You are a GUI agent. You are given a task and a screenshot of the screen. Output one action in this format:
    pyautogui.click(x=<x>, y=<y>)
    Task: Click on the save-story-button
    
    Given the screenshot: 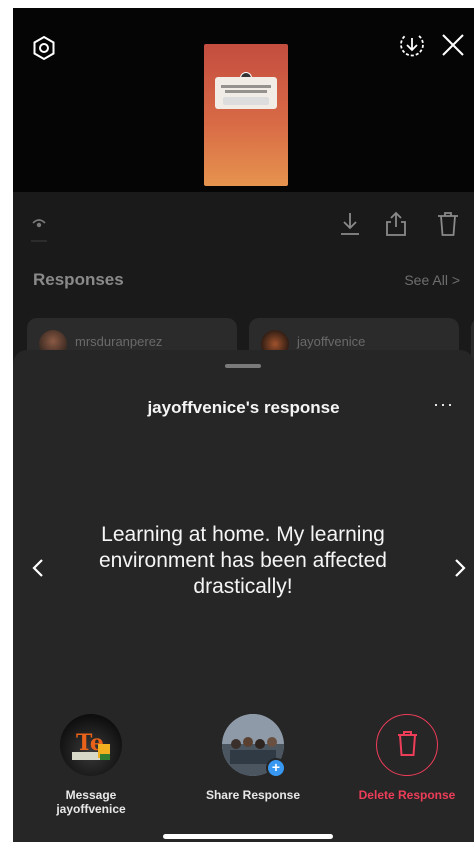 What is the action you would take?
    pyautogui.click(x=412, y=45)
    